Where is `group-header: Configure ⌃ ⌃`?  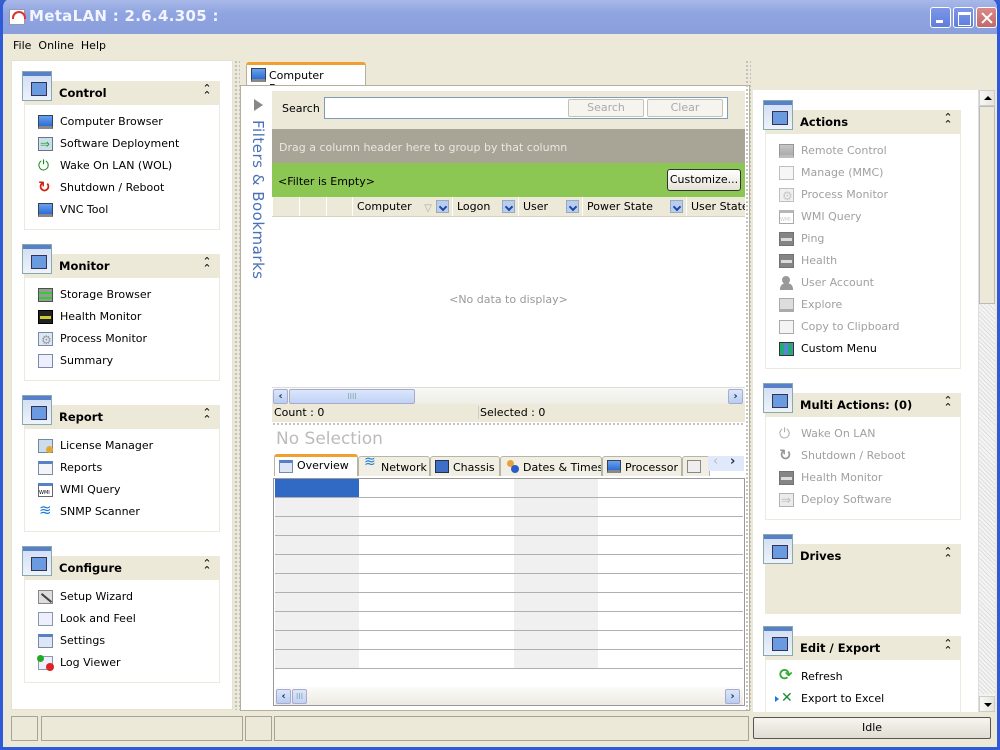 group-header: Configure ⌃ ⌃ is located at coordinates (121, 563).